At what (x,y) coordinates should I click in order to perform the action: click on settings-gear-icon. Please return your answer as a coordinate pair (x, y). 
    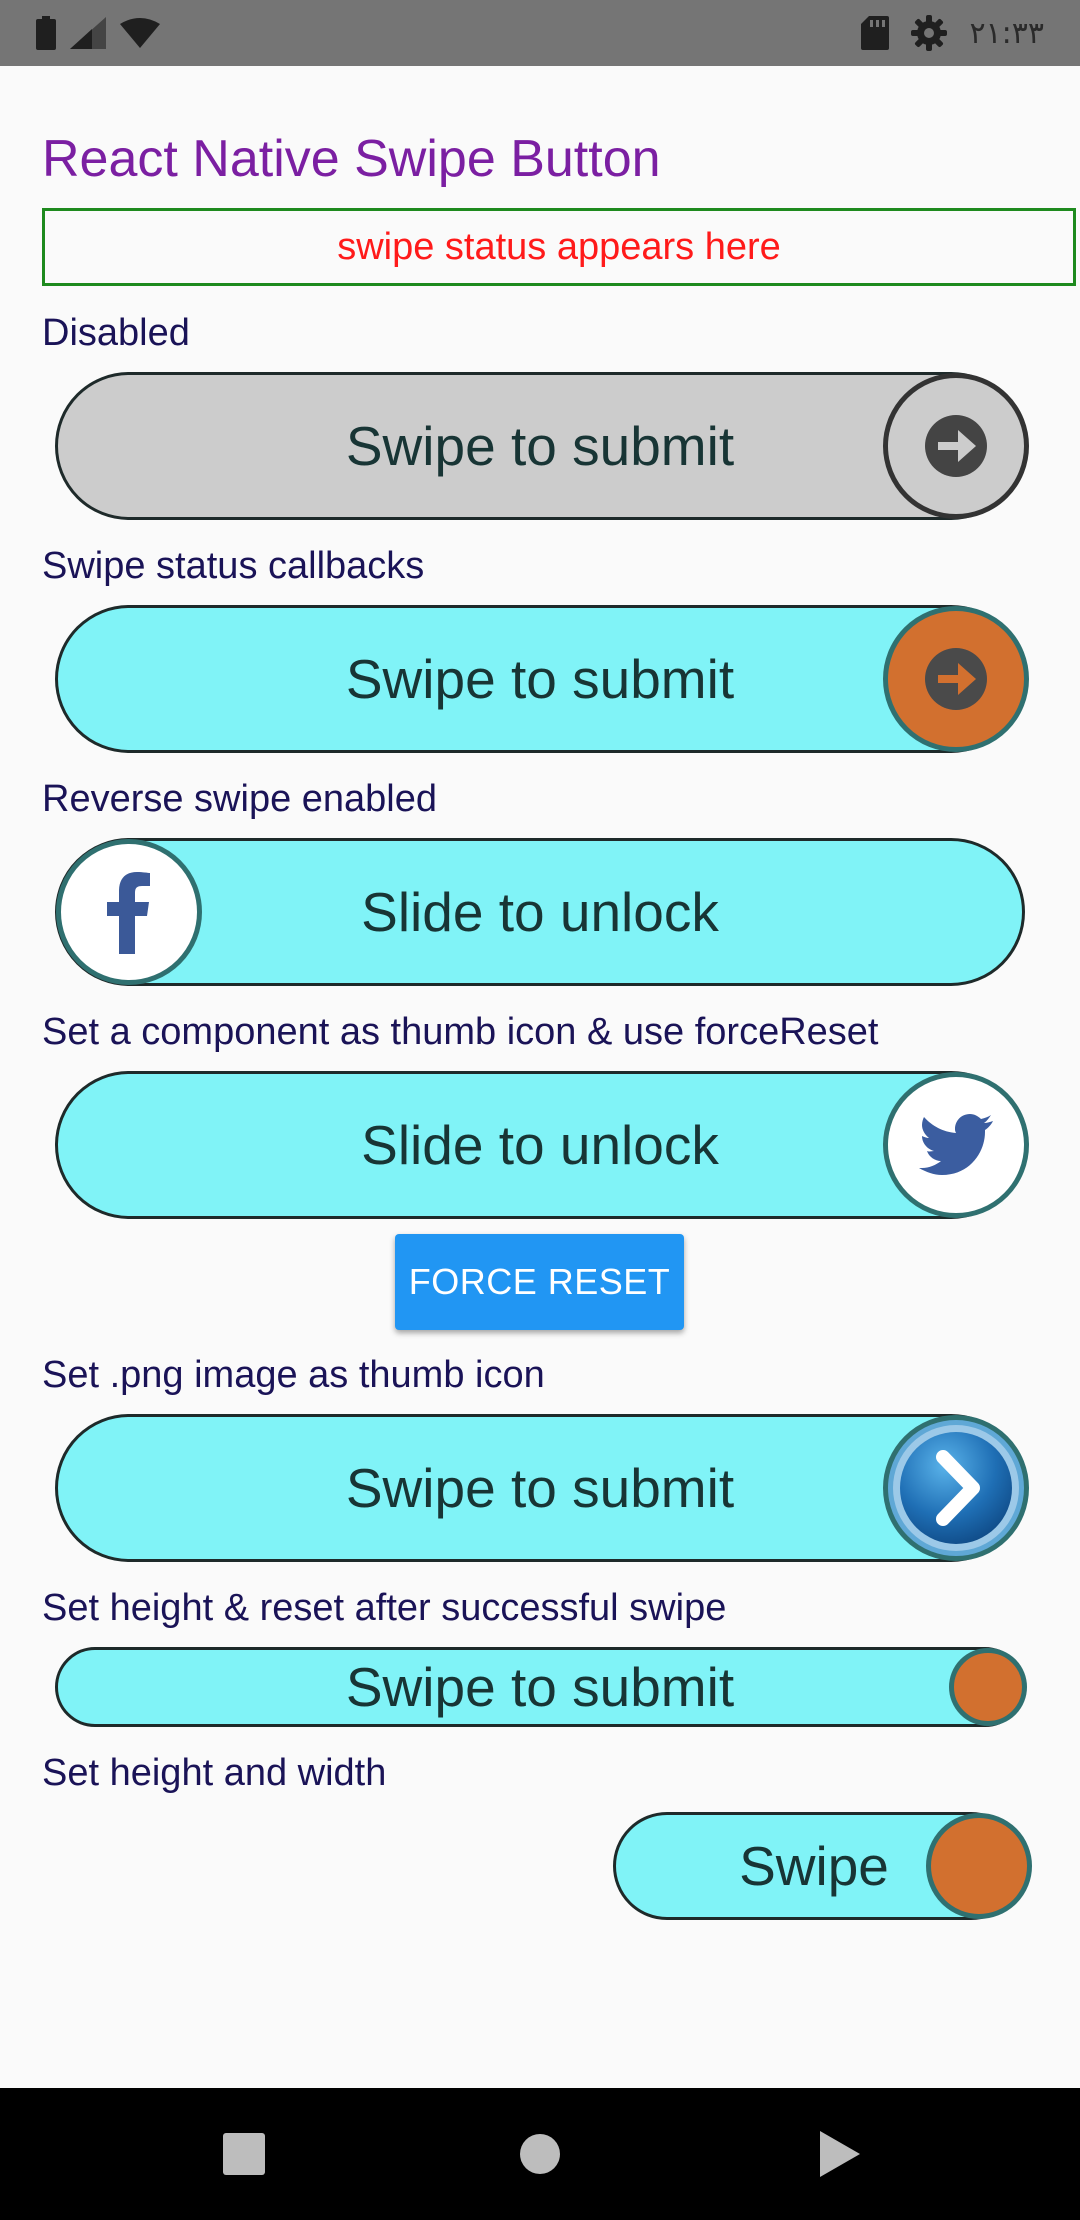
    Looking at the image, I should click on (929, 33).